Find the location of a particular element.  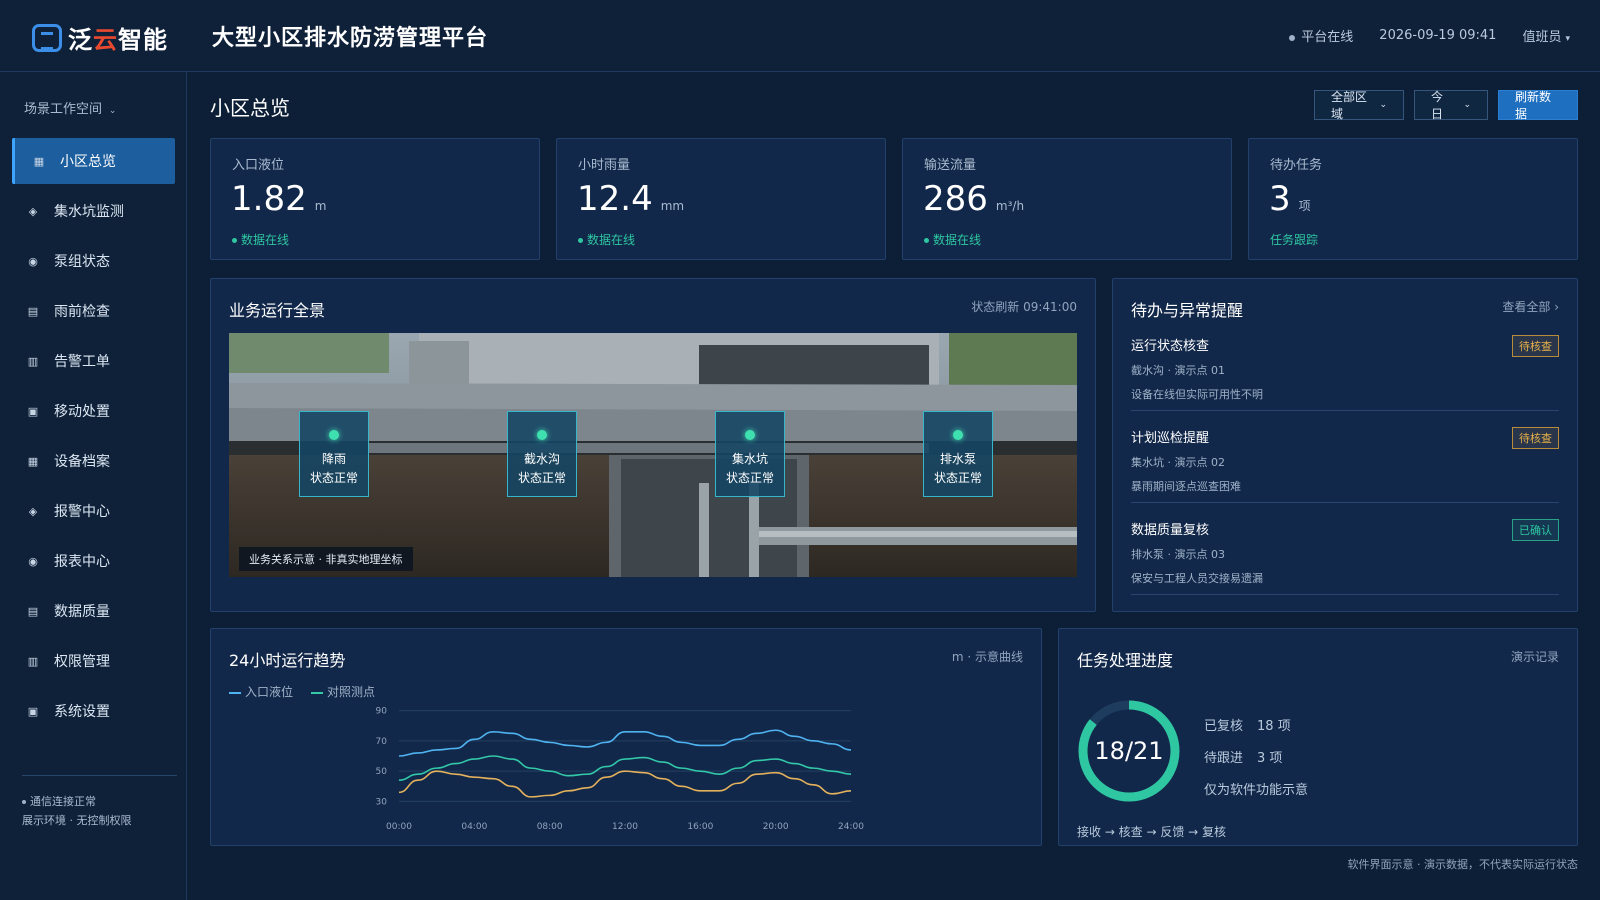

kpi-label: 输送流量 is located at coordinates (950, 165).